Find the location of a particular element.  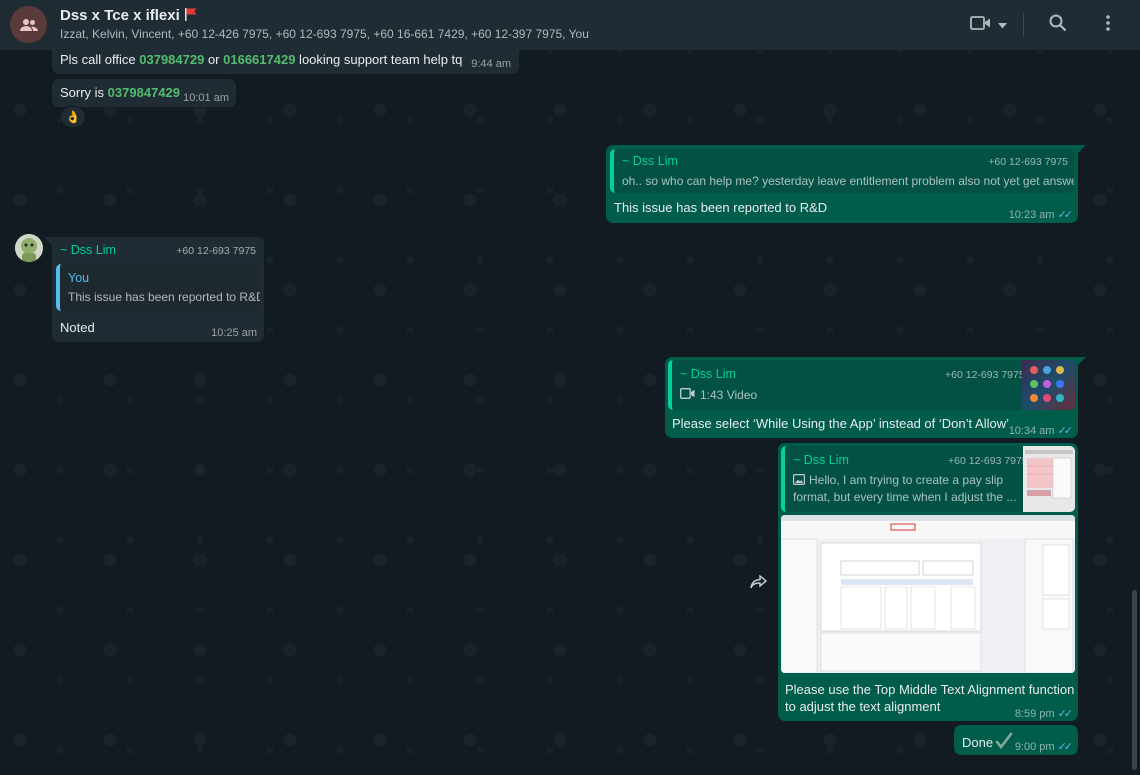

ok-hand-icon: 👌 is located at coordinates (73, 117).